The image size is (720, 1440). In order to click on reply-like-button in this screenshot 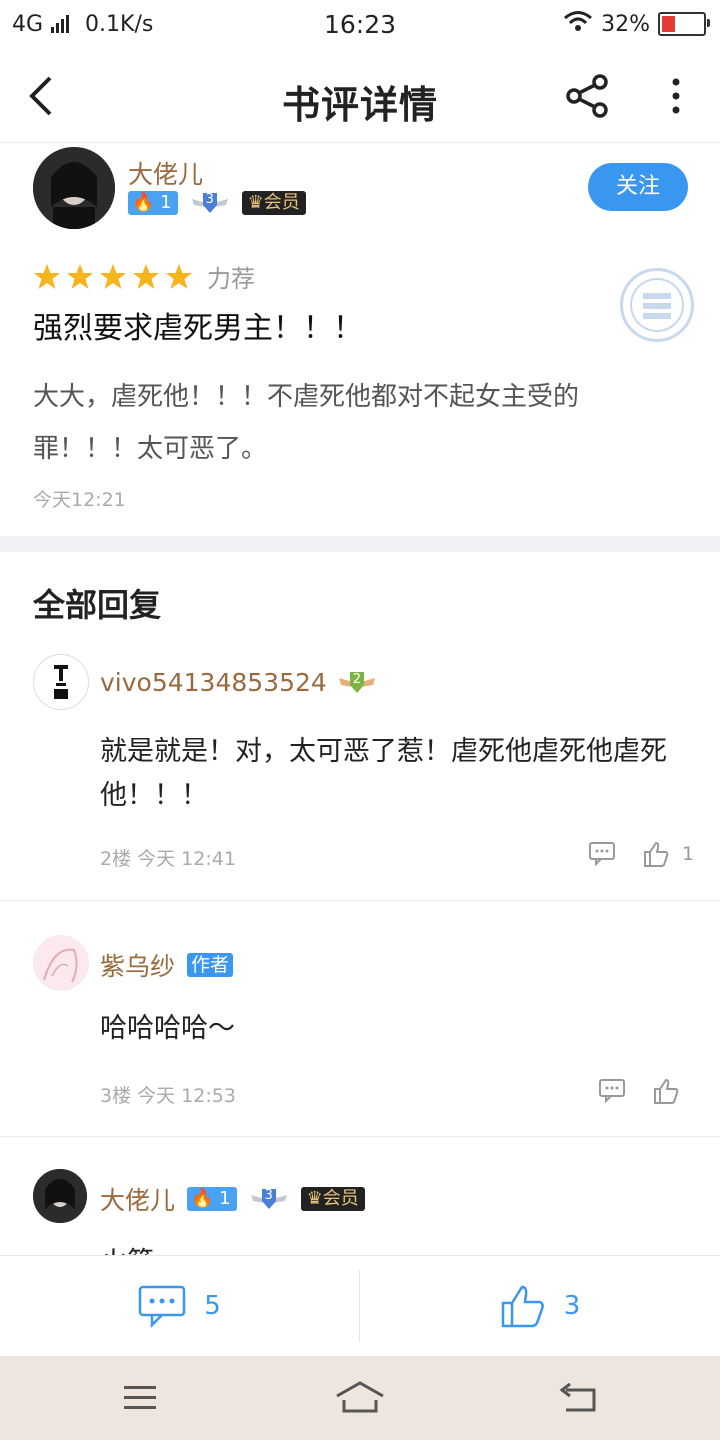, I will do `click(666, 1093)`.